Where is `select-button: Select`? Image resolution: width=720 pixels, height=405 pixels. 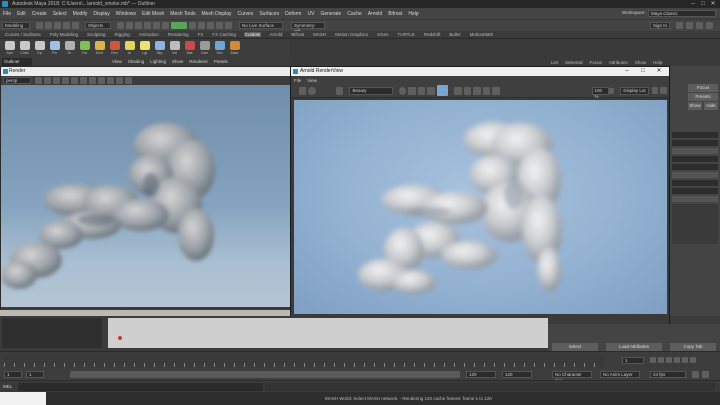 select-button: Select is located at coordinates (575, 346).